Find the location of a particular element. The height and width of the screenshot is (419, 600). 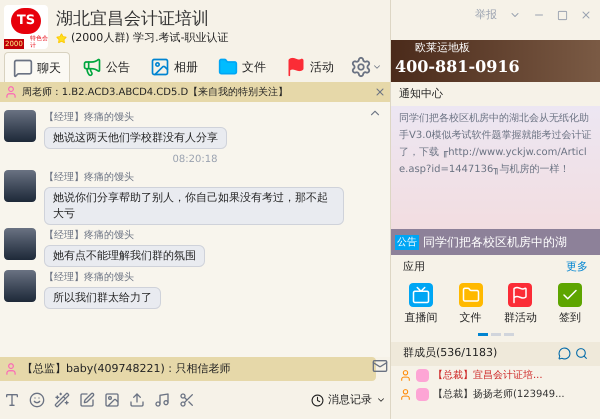

app-button: 直播间 is located at coordinates (421, 304).